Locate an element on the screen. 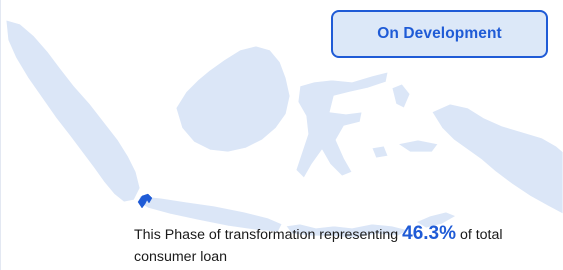 The image size is (563, 270). map-region-buru is located at coordinates (380, 152).